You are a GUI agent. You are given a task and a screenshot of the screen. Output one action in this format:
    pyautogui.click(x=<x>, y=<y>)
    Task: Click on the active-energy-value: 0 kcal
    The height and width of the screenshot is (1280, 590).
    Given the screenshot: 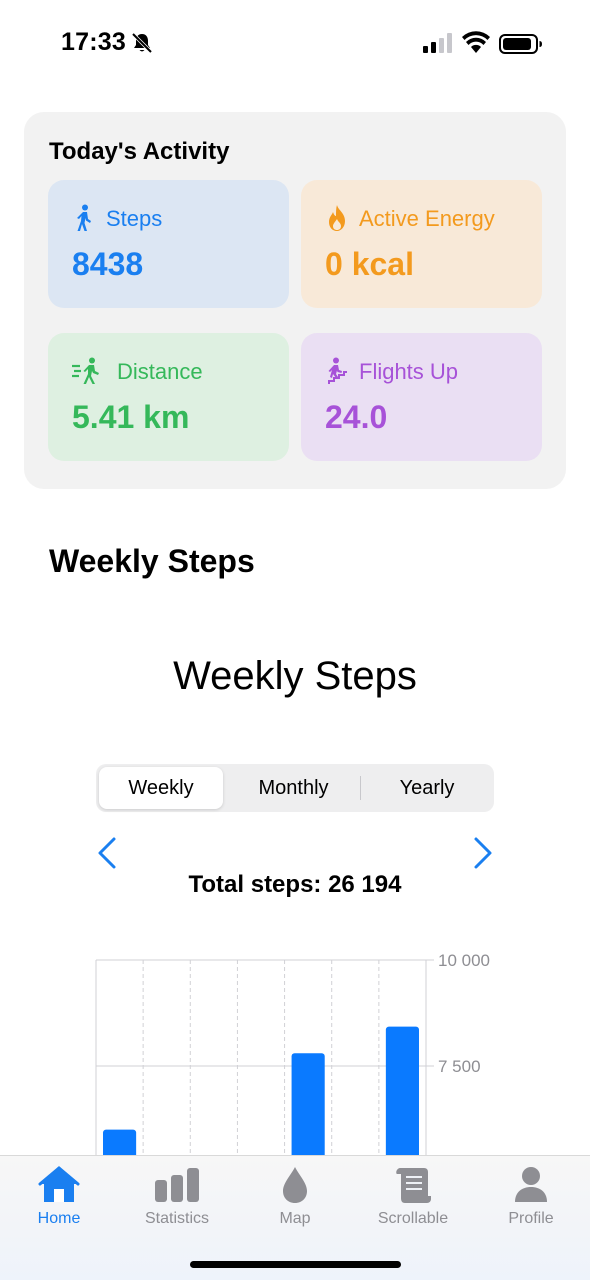 What is the action you would take?
    pyautogui.click(x=369, y=264)
    